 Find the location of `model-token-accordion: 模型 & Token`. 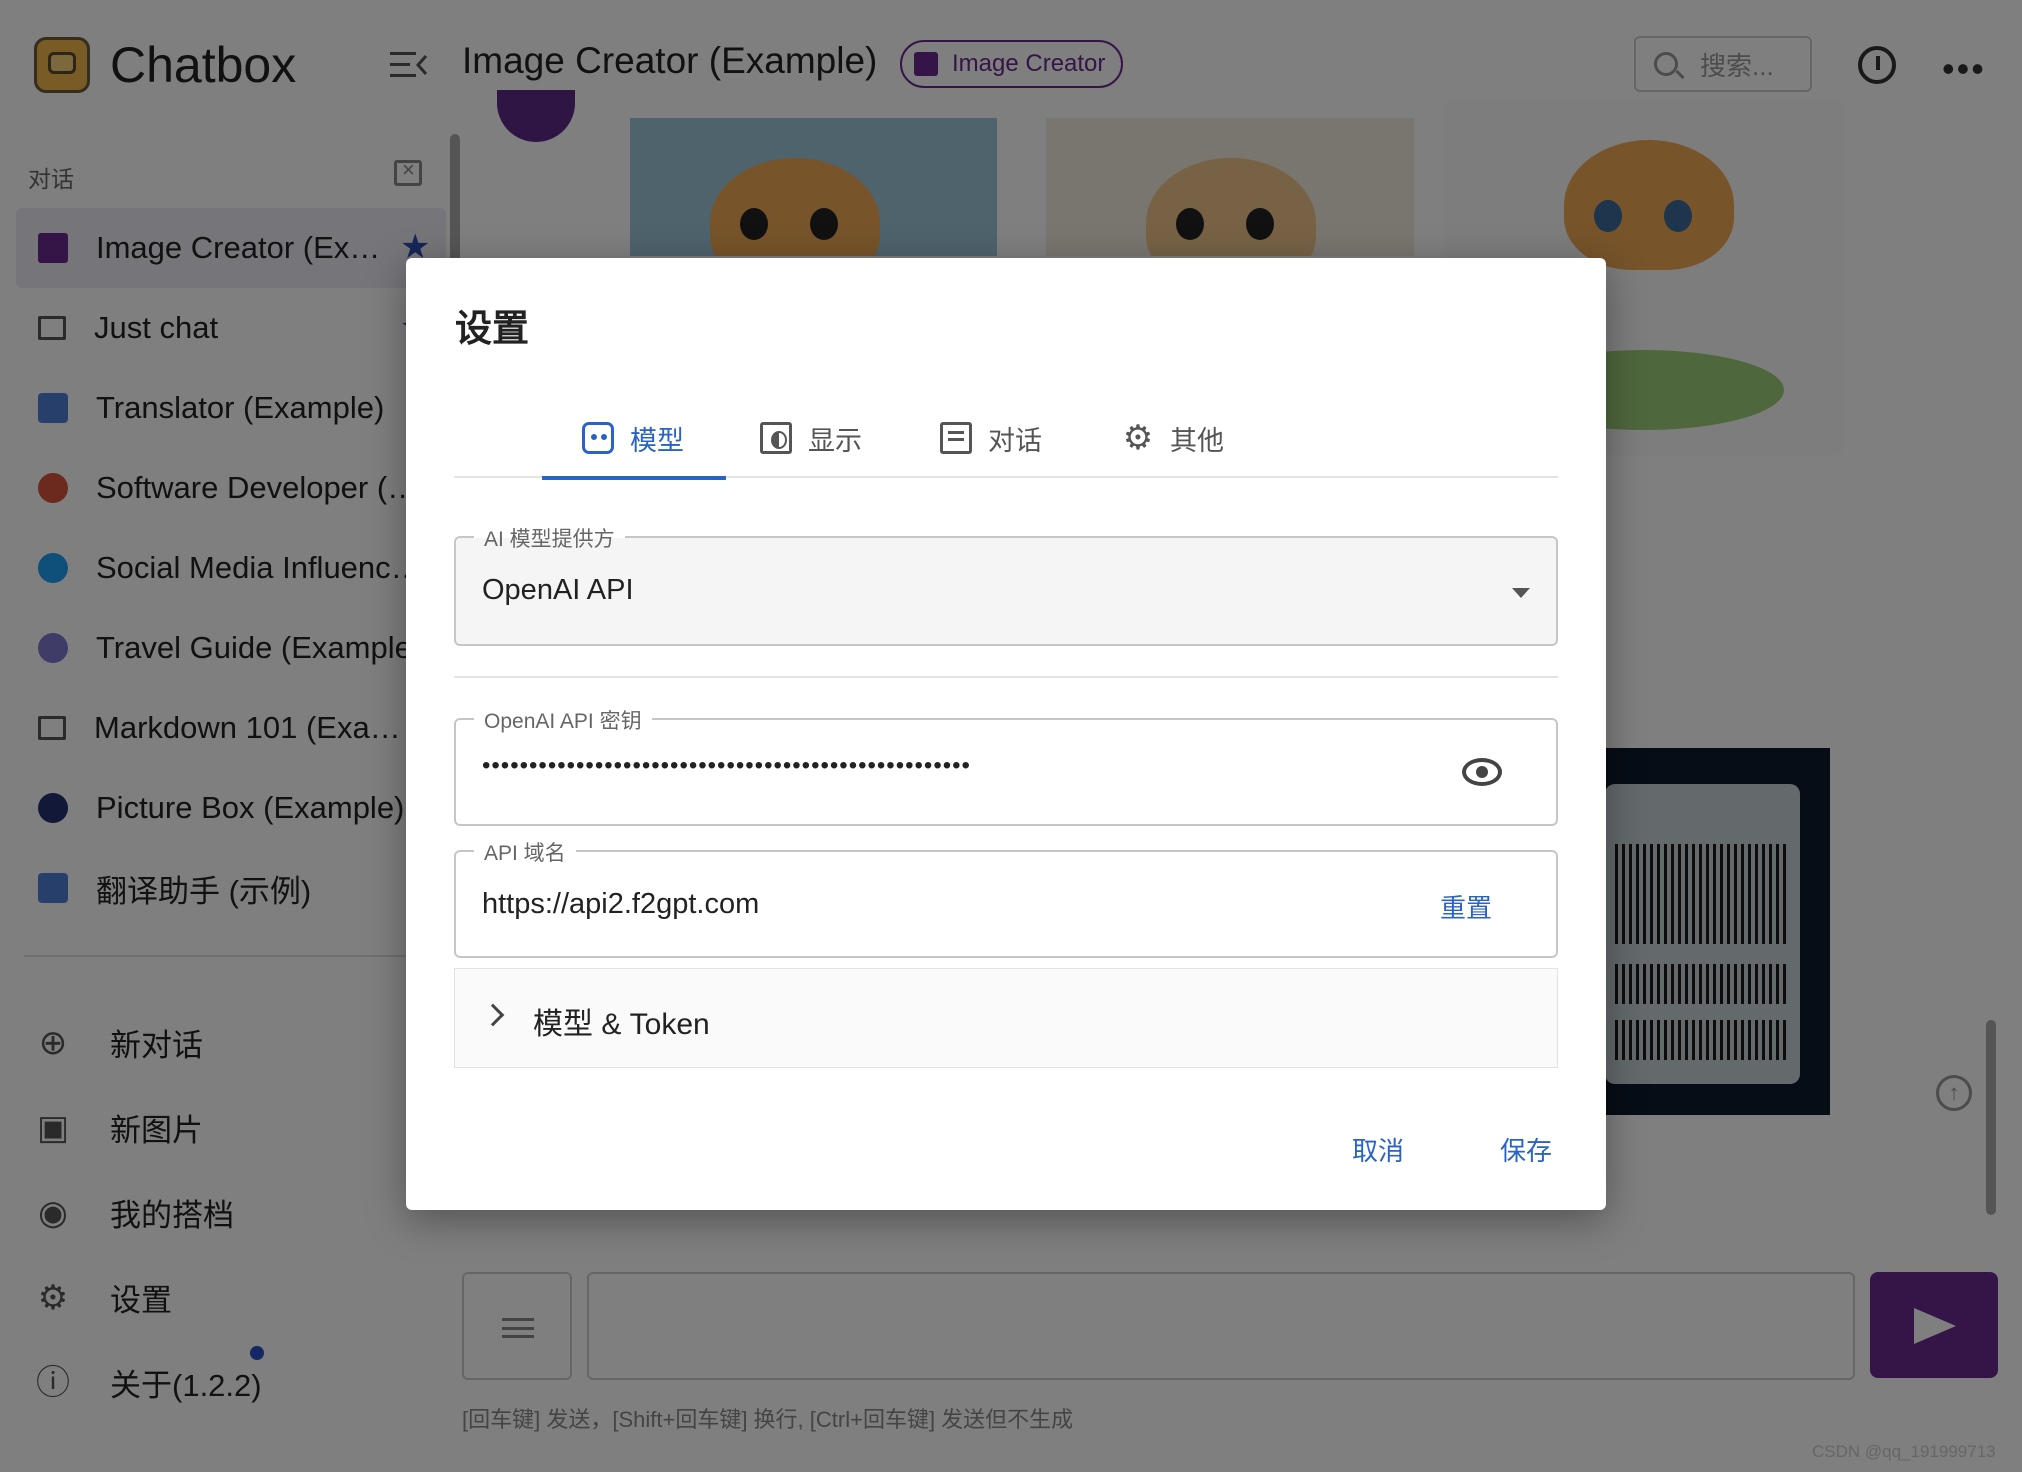

model-token-accordion: 模型 & Token is located at coordinates (1006, 1018).